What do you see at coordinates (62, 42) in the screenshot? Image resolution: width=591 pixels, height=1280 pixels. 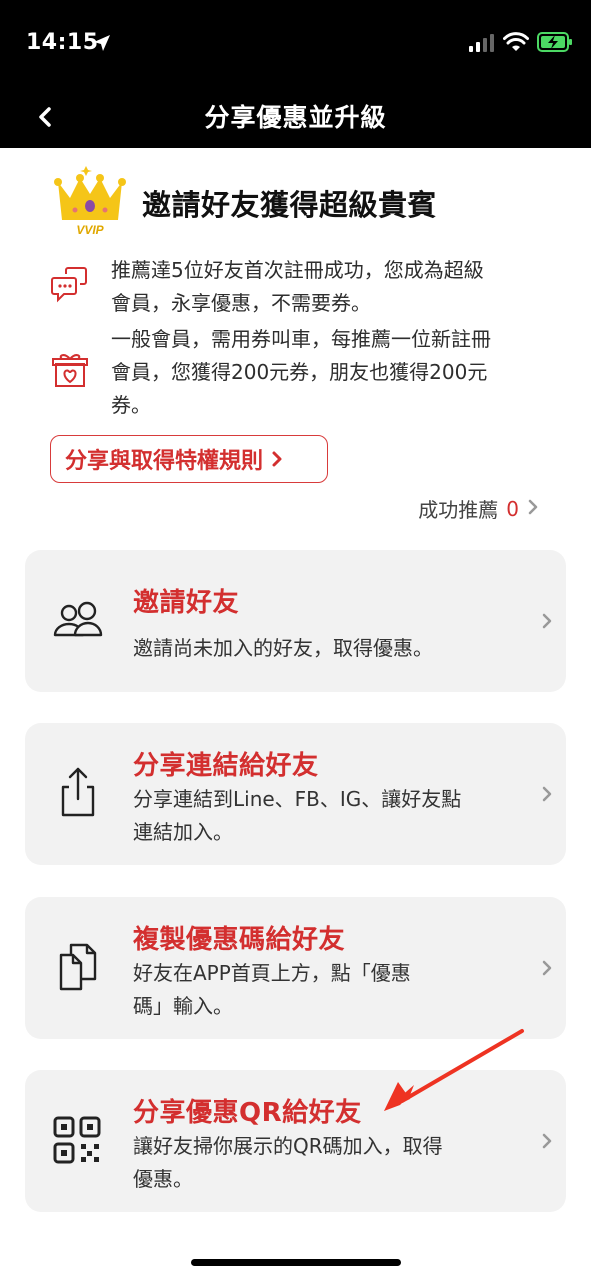 I see `status-time: 14:15` at bounding box center [62, 42].